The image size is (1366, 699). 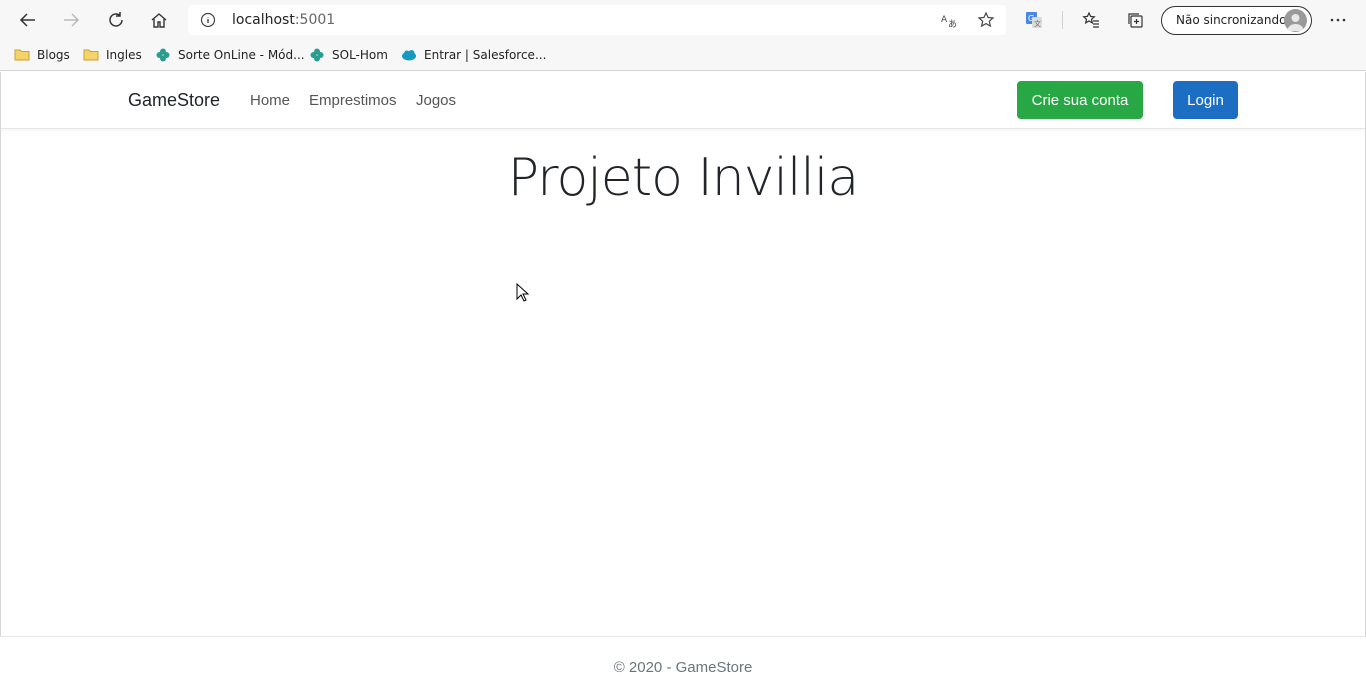 I want to click on back-button, so click(x=28, y=20).